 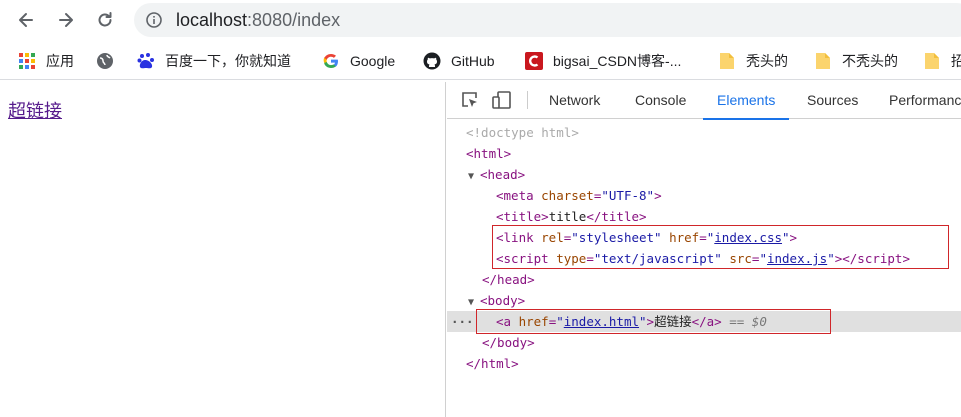 What do you see at coordinates (942, 61) in the screenshot?
I see `bookmark-folder: 招` at bounding box center [942, 61].